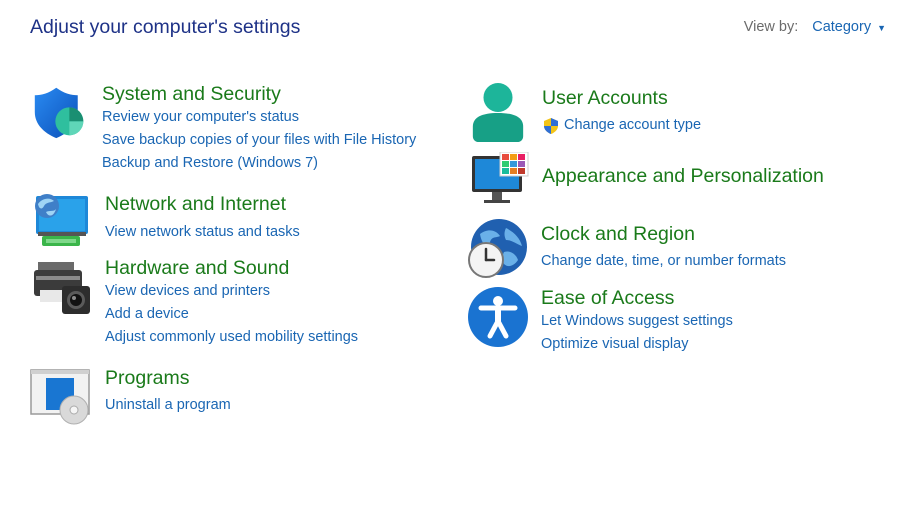 This screenshot has width=924, height=508. I want to click on shield-icon, so click(60, 112).